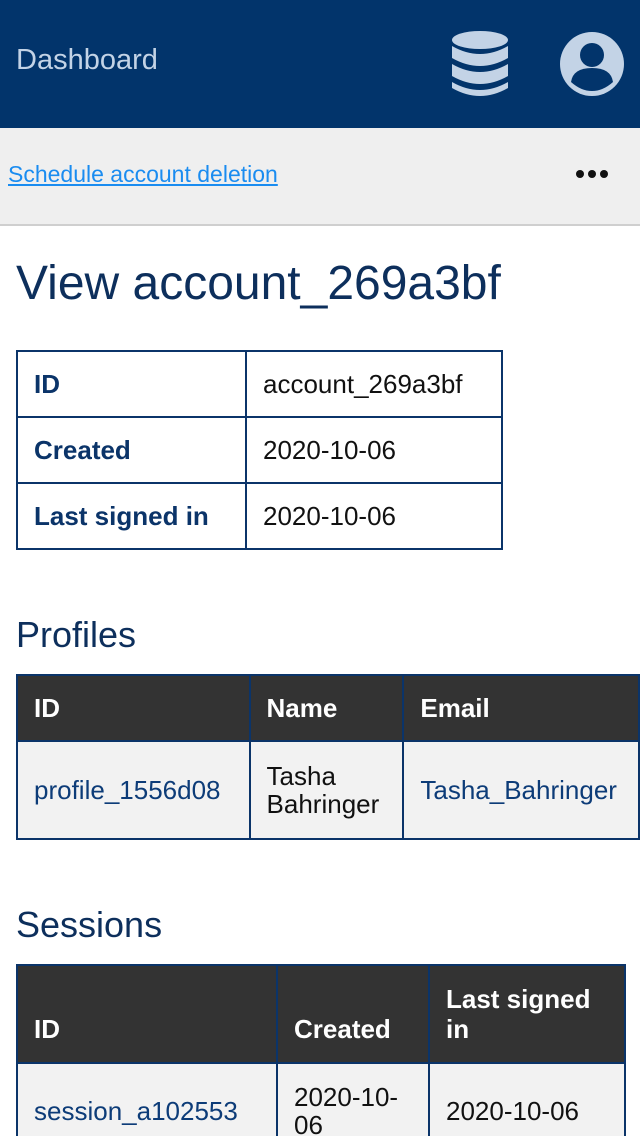 This screenshot has width=640, height=1136. Describe the element at coordinates (320, 64) in the screenshot. I see `top-bar: Dashboard` at that location.